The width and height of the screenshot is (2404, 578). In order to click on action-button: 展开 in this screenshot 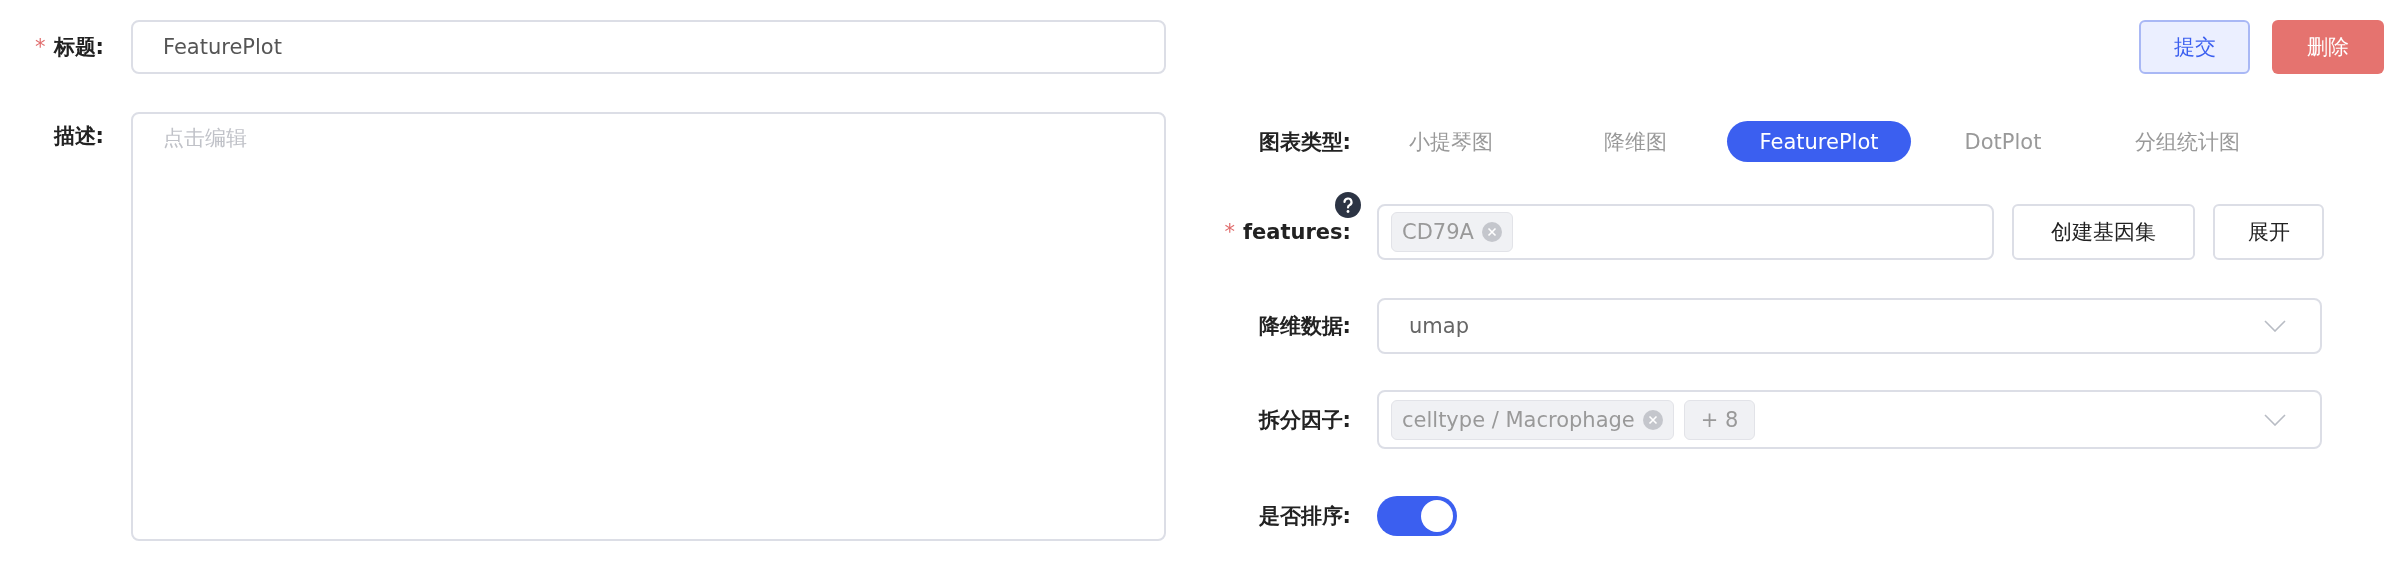, I will do `click(2268, 232)`.